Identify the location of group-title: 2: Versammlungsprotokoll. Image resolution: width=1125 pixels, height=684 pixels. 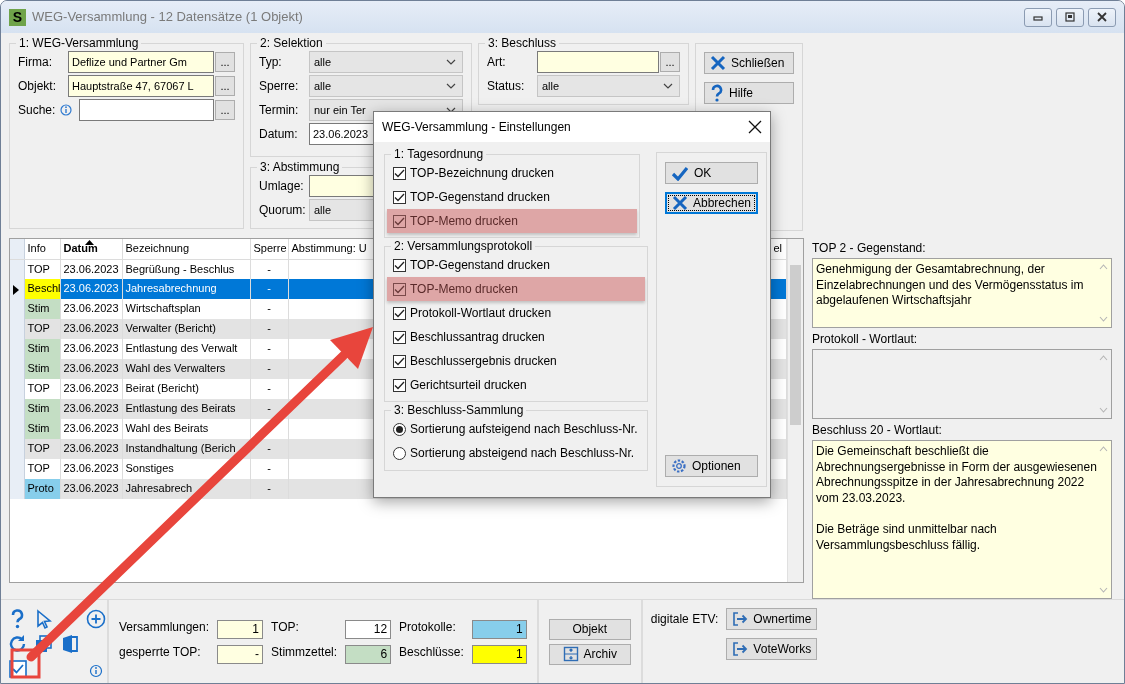
(463, 247).